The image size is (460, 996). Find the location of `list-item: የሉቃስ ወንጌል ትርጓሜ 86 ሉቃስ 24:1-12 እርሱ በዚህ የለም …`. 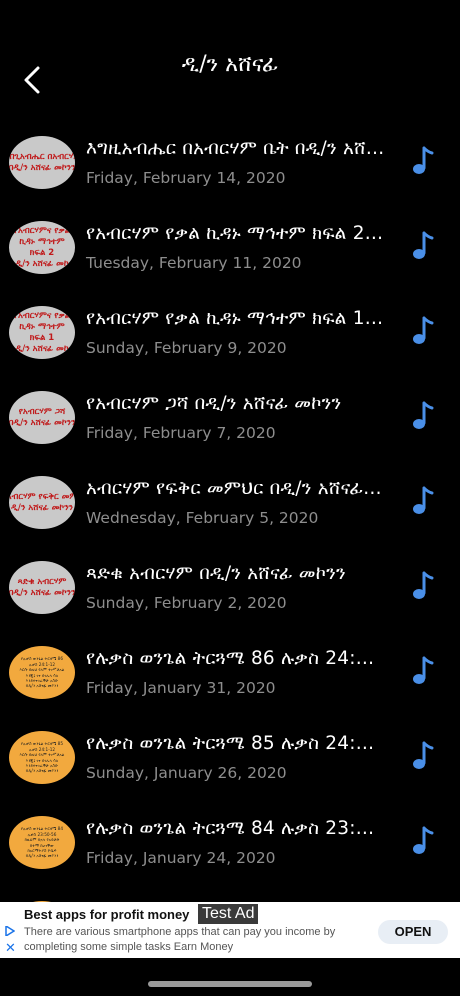

list-item: የሉቃስ ወንጌል ትርጓሜ 86 ሉቃስ 24:1-12 እርሱ በዚህ የለም … is located at coordinates (230, 682).